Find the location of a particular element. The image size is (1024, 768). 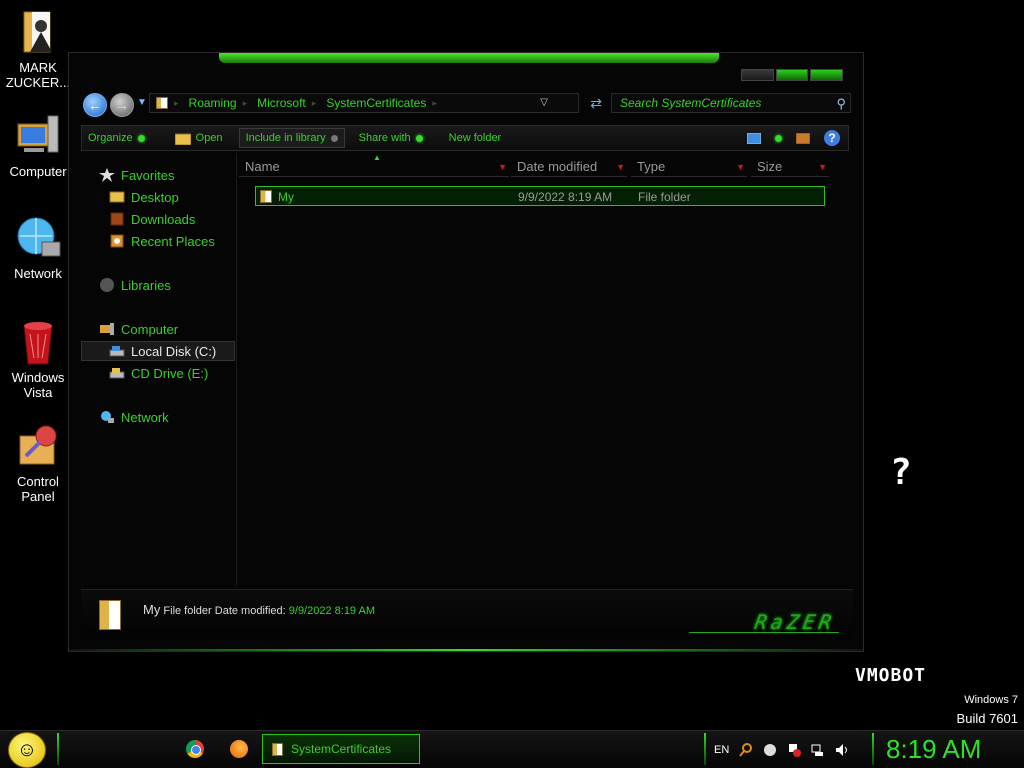

taskbar-button-systemcertificates: SystemCertificates is located at coordinates (341, 749).